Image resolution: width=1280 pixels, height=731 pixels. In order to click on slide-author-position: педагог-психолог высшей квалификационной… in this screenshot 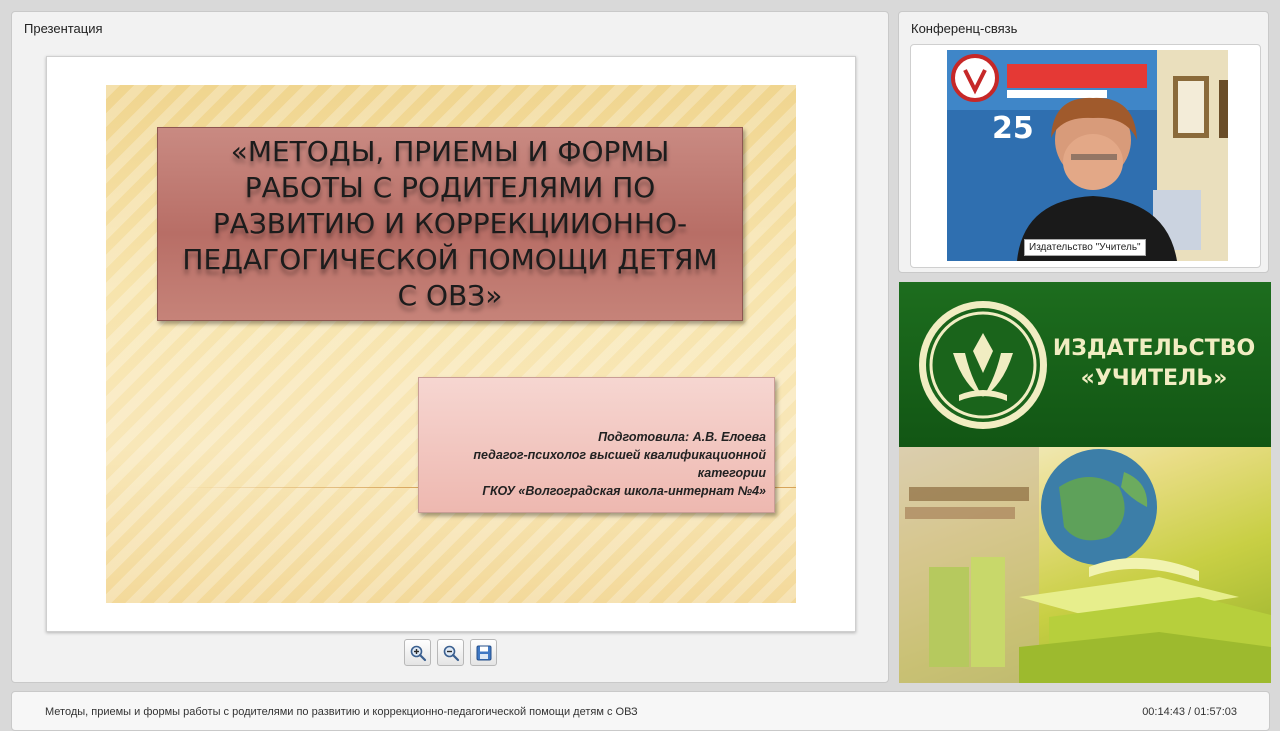, I will do `click(619, 464)`.